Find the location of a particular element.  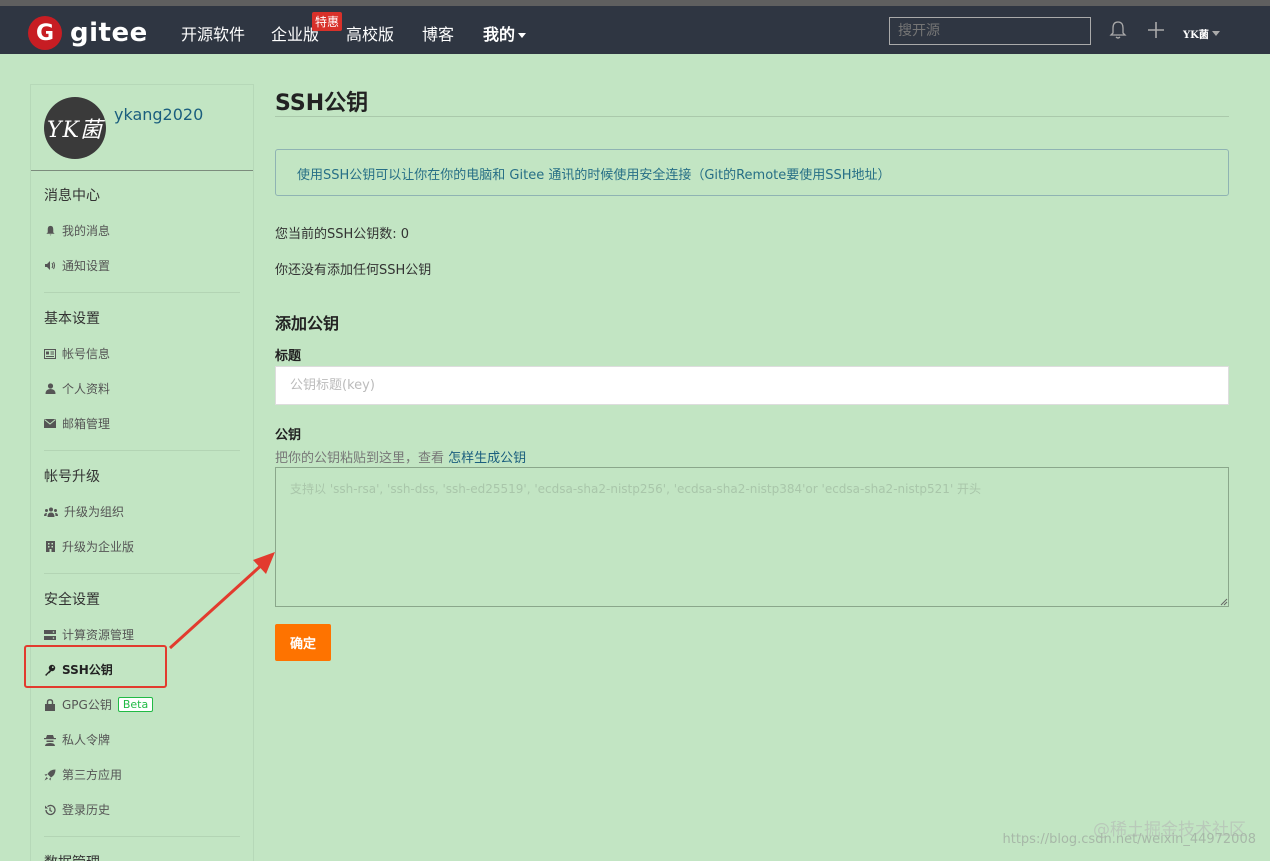

key-hint: 把你的公钥粘贴到这里，查看 怎样生成公钥 is located at coordinates (400, 456).